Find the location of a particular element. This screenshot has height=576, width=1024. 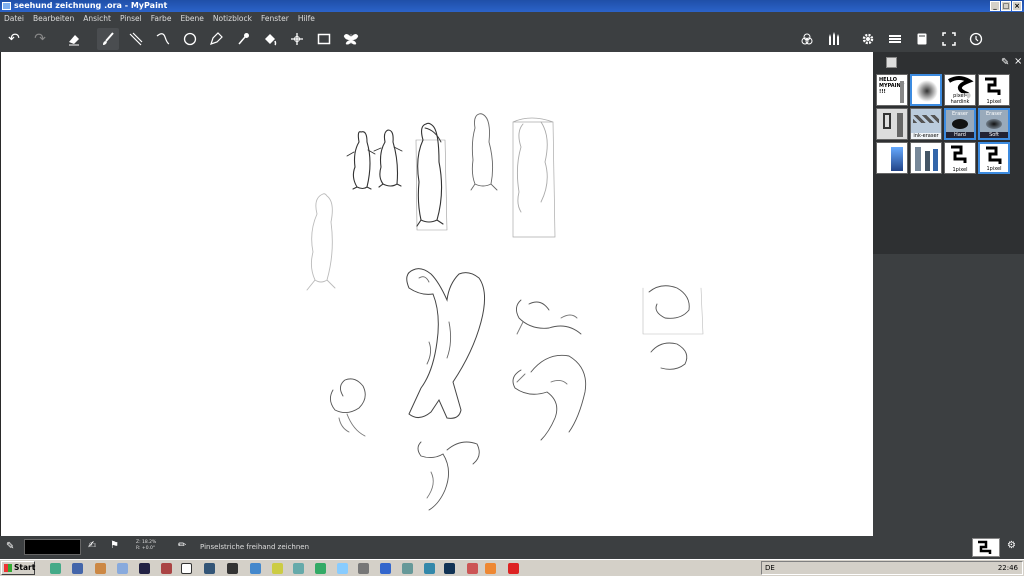

freehand-brush-icon: ✏ is located at coordinates (182, 545).